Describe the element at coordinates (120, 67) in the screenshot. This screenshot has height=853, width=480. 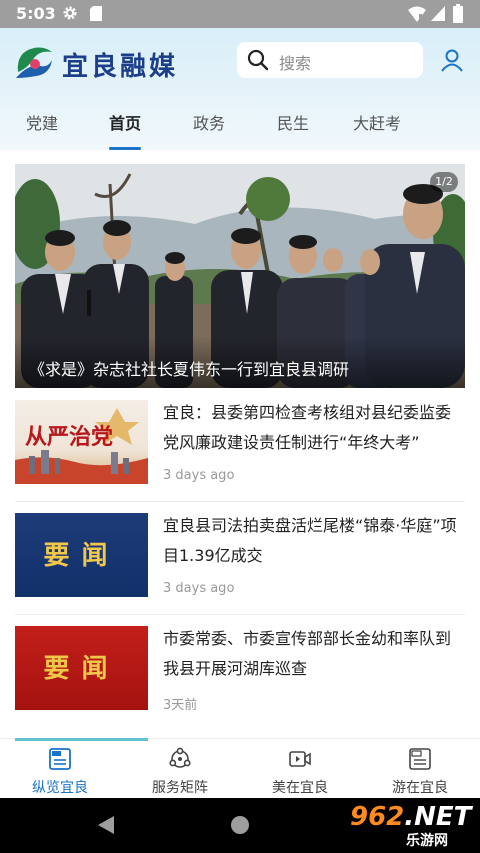
I see `app-logo-text: 宜良融媒` at that location.